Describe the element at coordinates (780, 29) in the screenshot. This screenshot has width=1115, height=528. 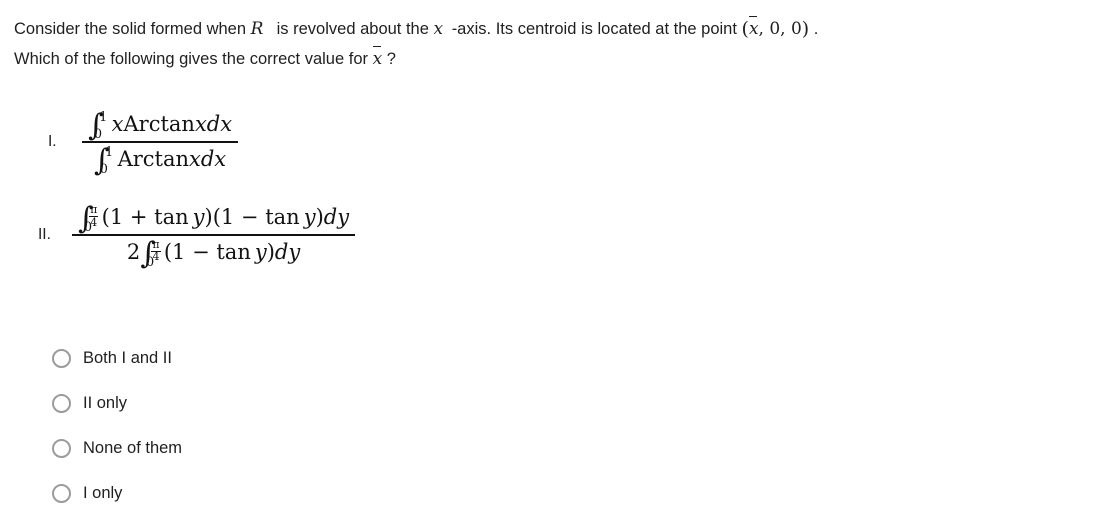
I see `point-coordinates: , 0, 0` at that location.